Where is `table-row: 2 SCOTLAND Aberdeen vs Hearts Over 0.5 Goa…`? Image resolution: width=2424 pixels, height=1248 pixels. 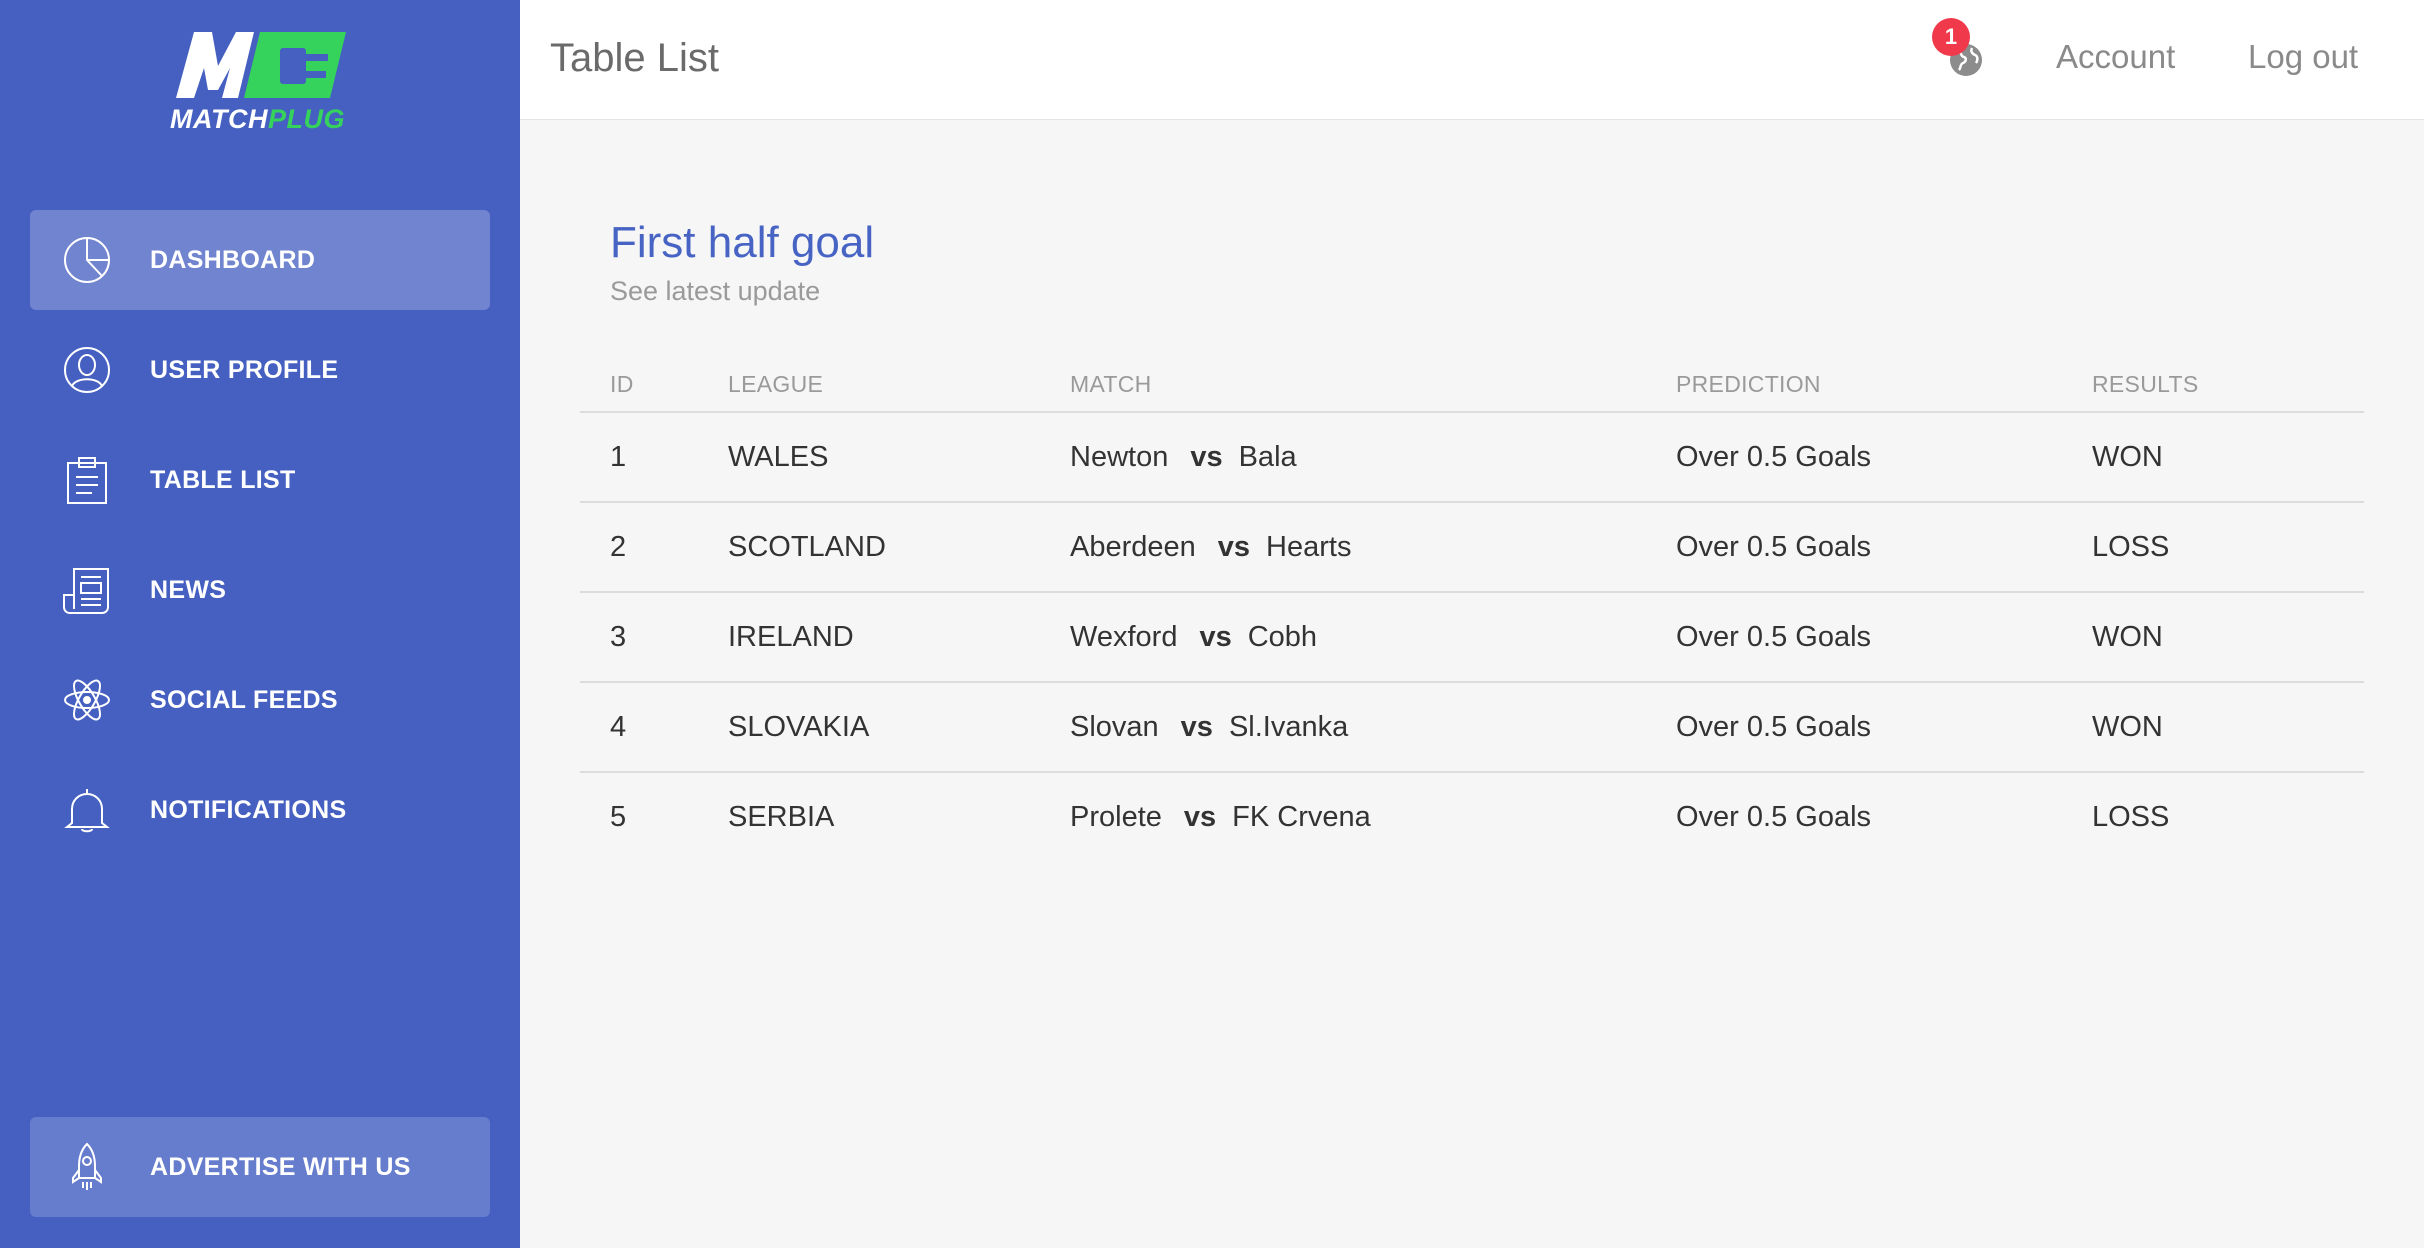 table-row: 2 SCOTLAND Aberdeen vs Hearts Over 0.5 Goa… is located at coordinates (1472, 548).